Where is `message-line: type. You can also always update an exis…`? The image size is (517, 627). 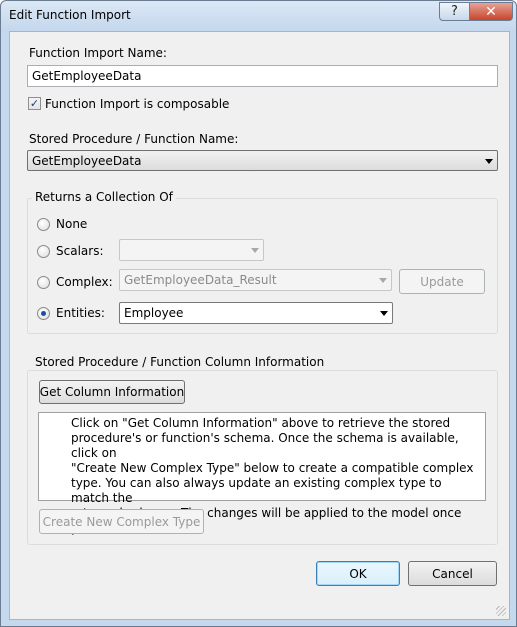
message-line: type. You can also always update an exis… is located at coordinates (256, 490).